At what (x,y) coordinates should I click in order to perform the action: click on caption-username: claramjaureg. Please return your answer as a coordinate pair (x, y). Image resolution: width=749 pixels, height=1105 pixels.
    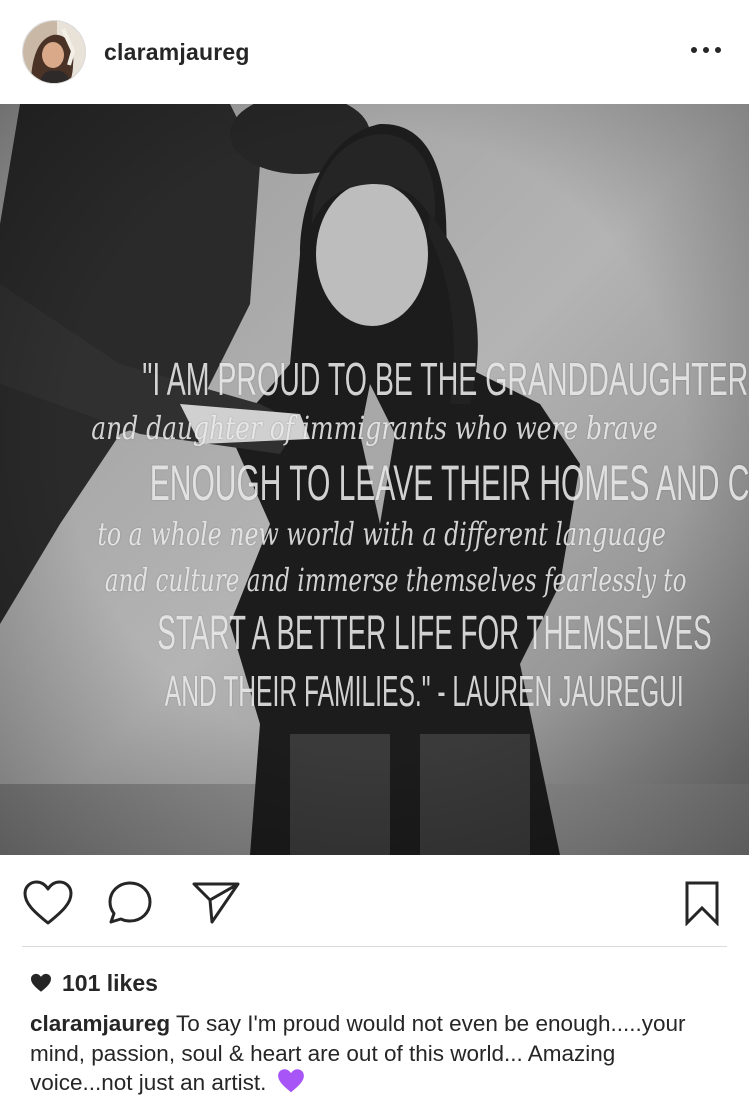
    Looking at the image, I should click on (100, 1023).